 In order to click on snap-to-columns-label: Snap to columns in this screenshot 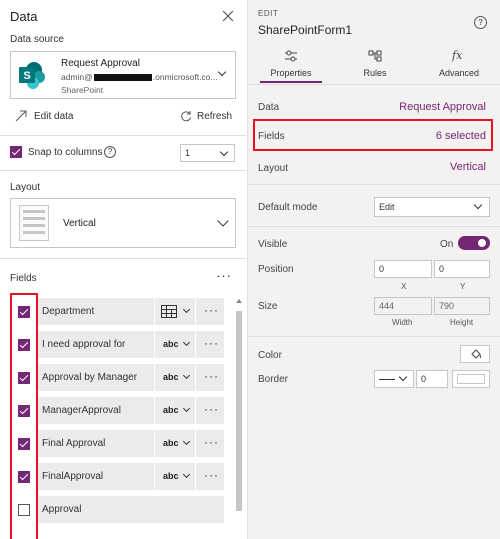, I will do `click(65, 152)`.